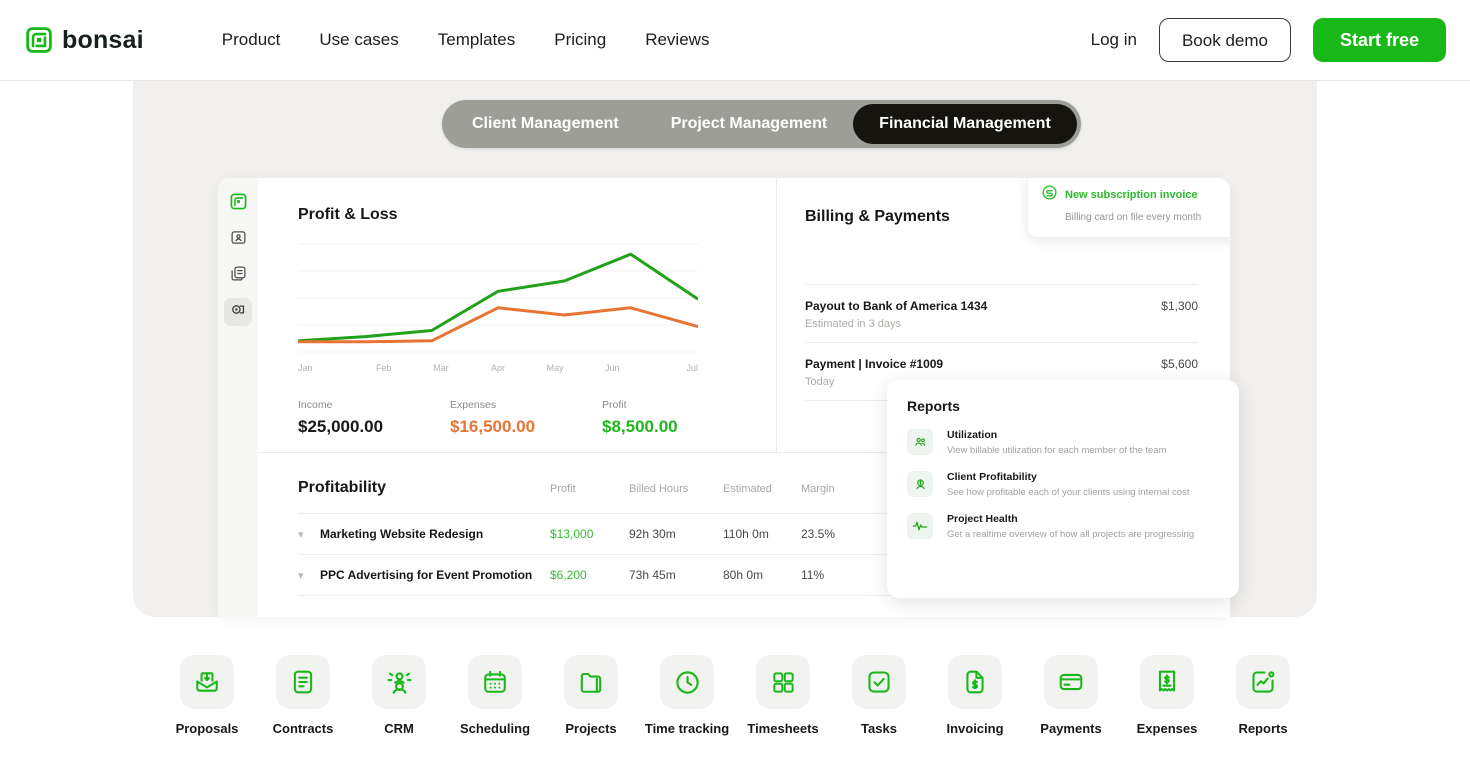  I want to click on rail-item-documents, so click(238, 276).